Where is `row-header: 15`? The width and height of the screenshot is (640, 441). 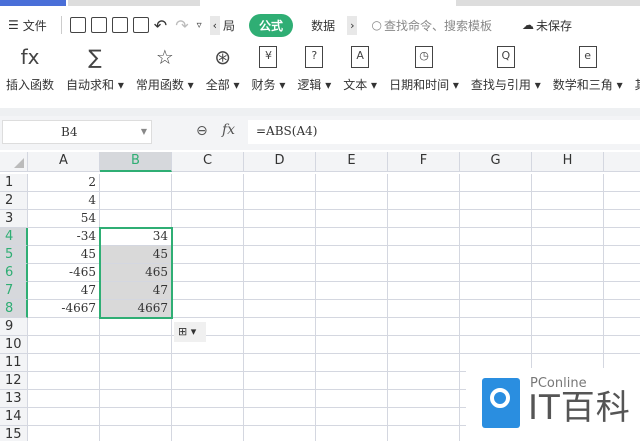 row-header: 15 is located at coordinates (14, 433).